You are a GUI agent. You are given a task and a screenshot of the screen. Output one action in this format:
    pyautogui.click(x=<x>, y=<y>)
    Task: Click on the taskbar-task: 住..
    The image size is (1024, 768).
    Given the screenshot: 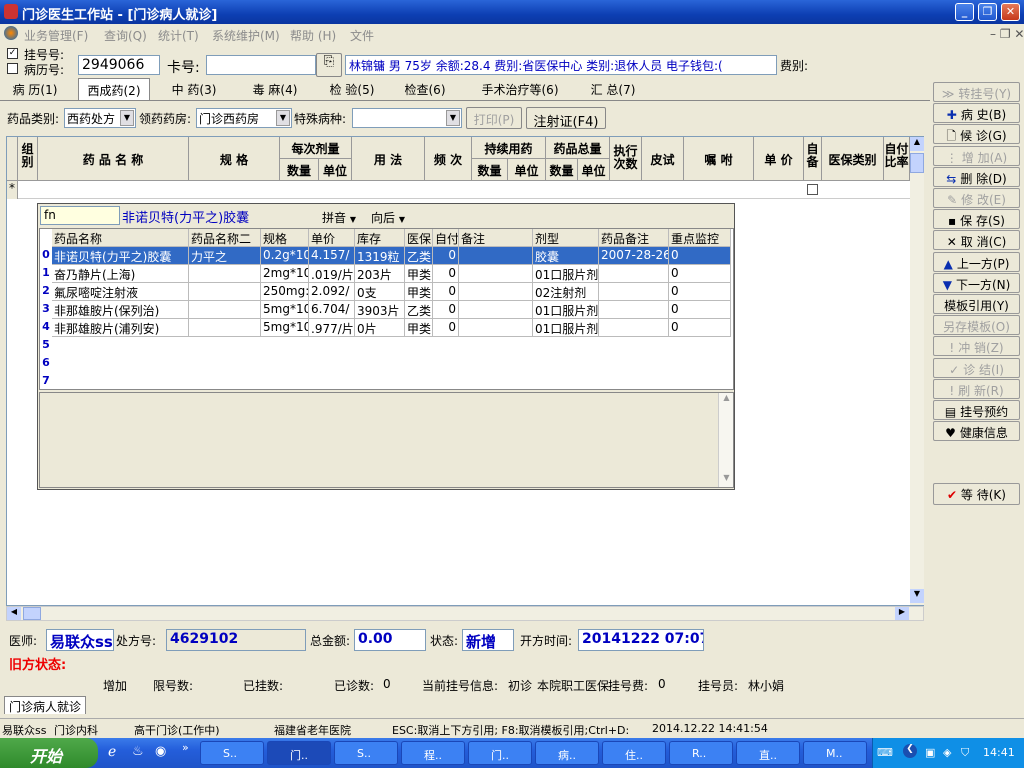 What is the action you would take?
    pyautogui.click(x=634, y=753)
    